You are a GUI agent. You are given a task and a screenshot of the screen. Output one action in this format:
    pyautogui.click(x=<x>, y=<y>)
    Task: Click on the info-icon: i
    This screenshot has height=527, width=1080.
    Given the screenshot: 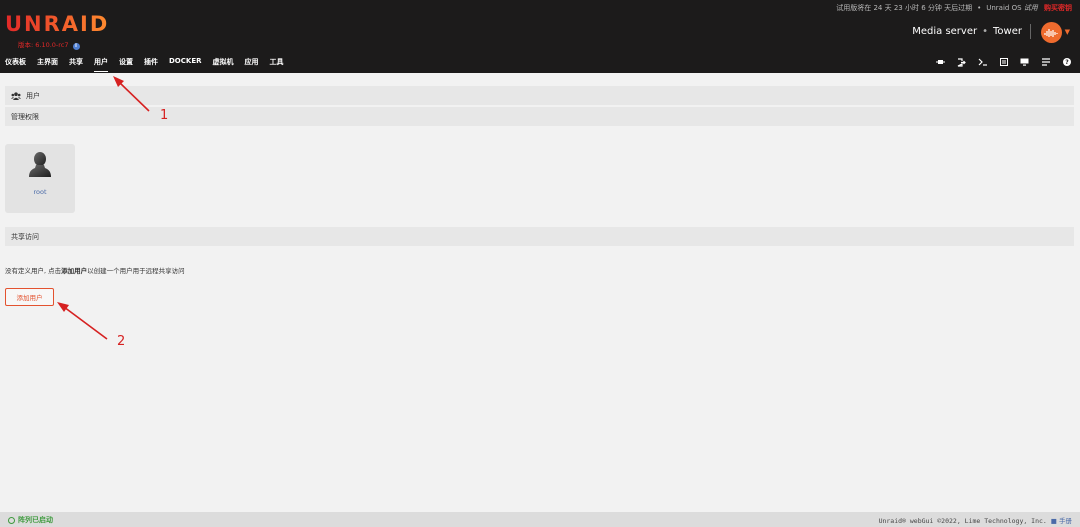 What is the action you would take?
    pyautogui.click(x=76, y=46)
    